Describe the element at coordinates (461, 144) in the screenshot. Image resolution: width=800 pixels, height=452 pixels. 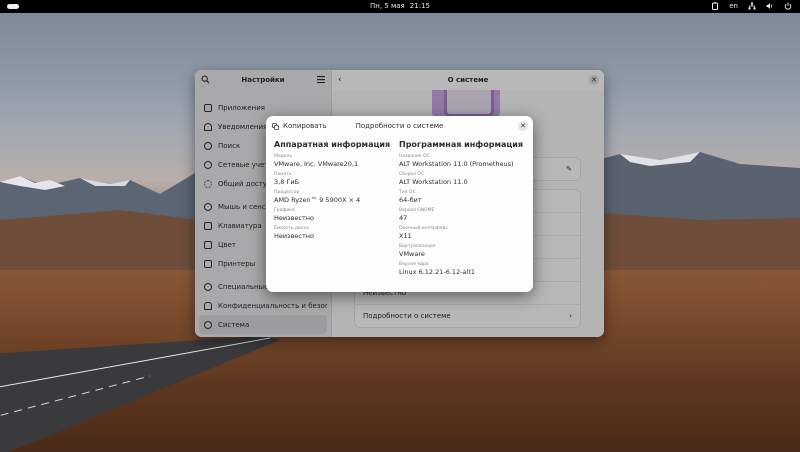
I see `software-heading: Программная информация` at that location.